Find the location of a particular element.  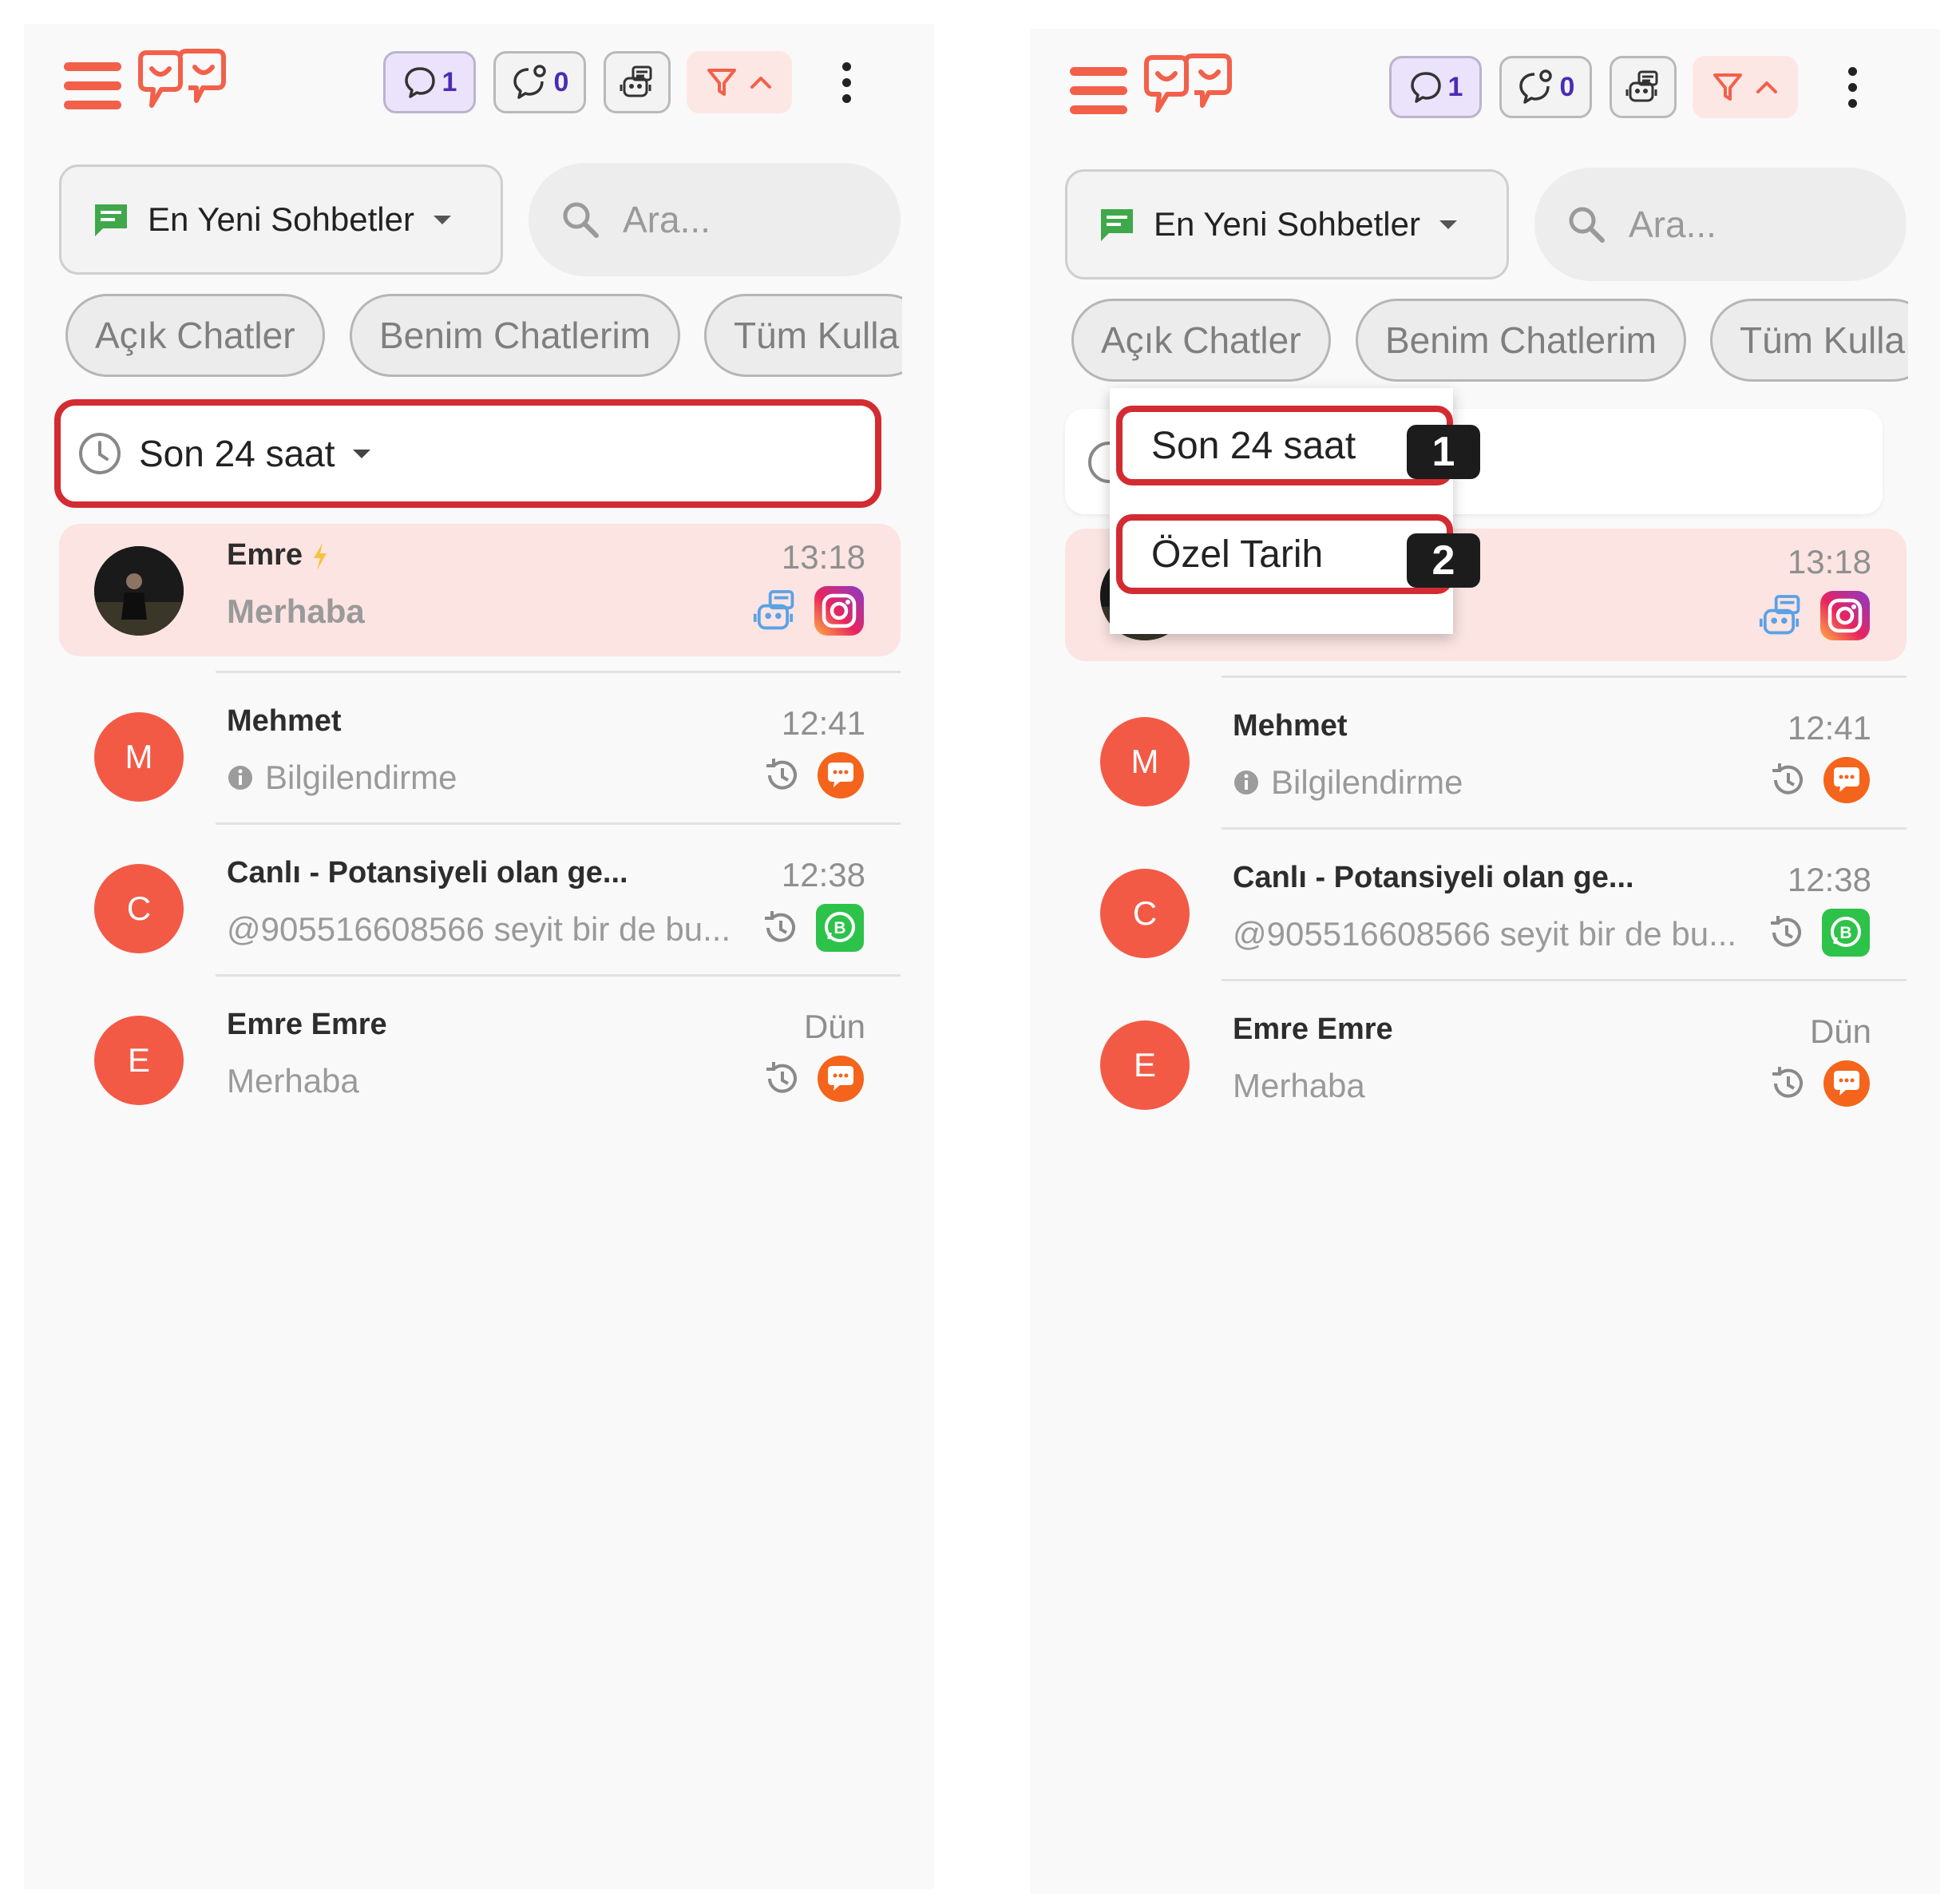

chat-filter-chips: Açık Chatler Benim Chatlerim Tüm Kulla is located at coordinates (484, 338).